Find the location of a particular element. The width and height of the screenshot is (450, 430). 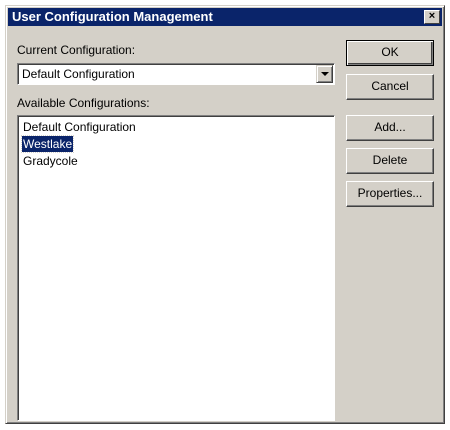

close-button: × is located at coordinates (432, 17).